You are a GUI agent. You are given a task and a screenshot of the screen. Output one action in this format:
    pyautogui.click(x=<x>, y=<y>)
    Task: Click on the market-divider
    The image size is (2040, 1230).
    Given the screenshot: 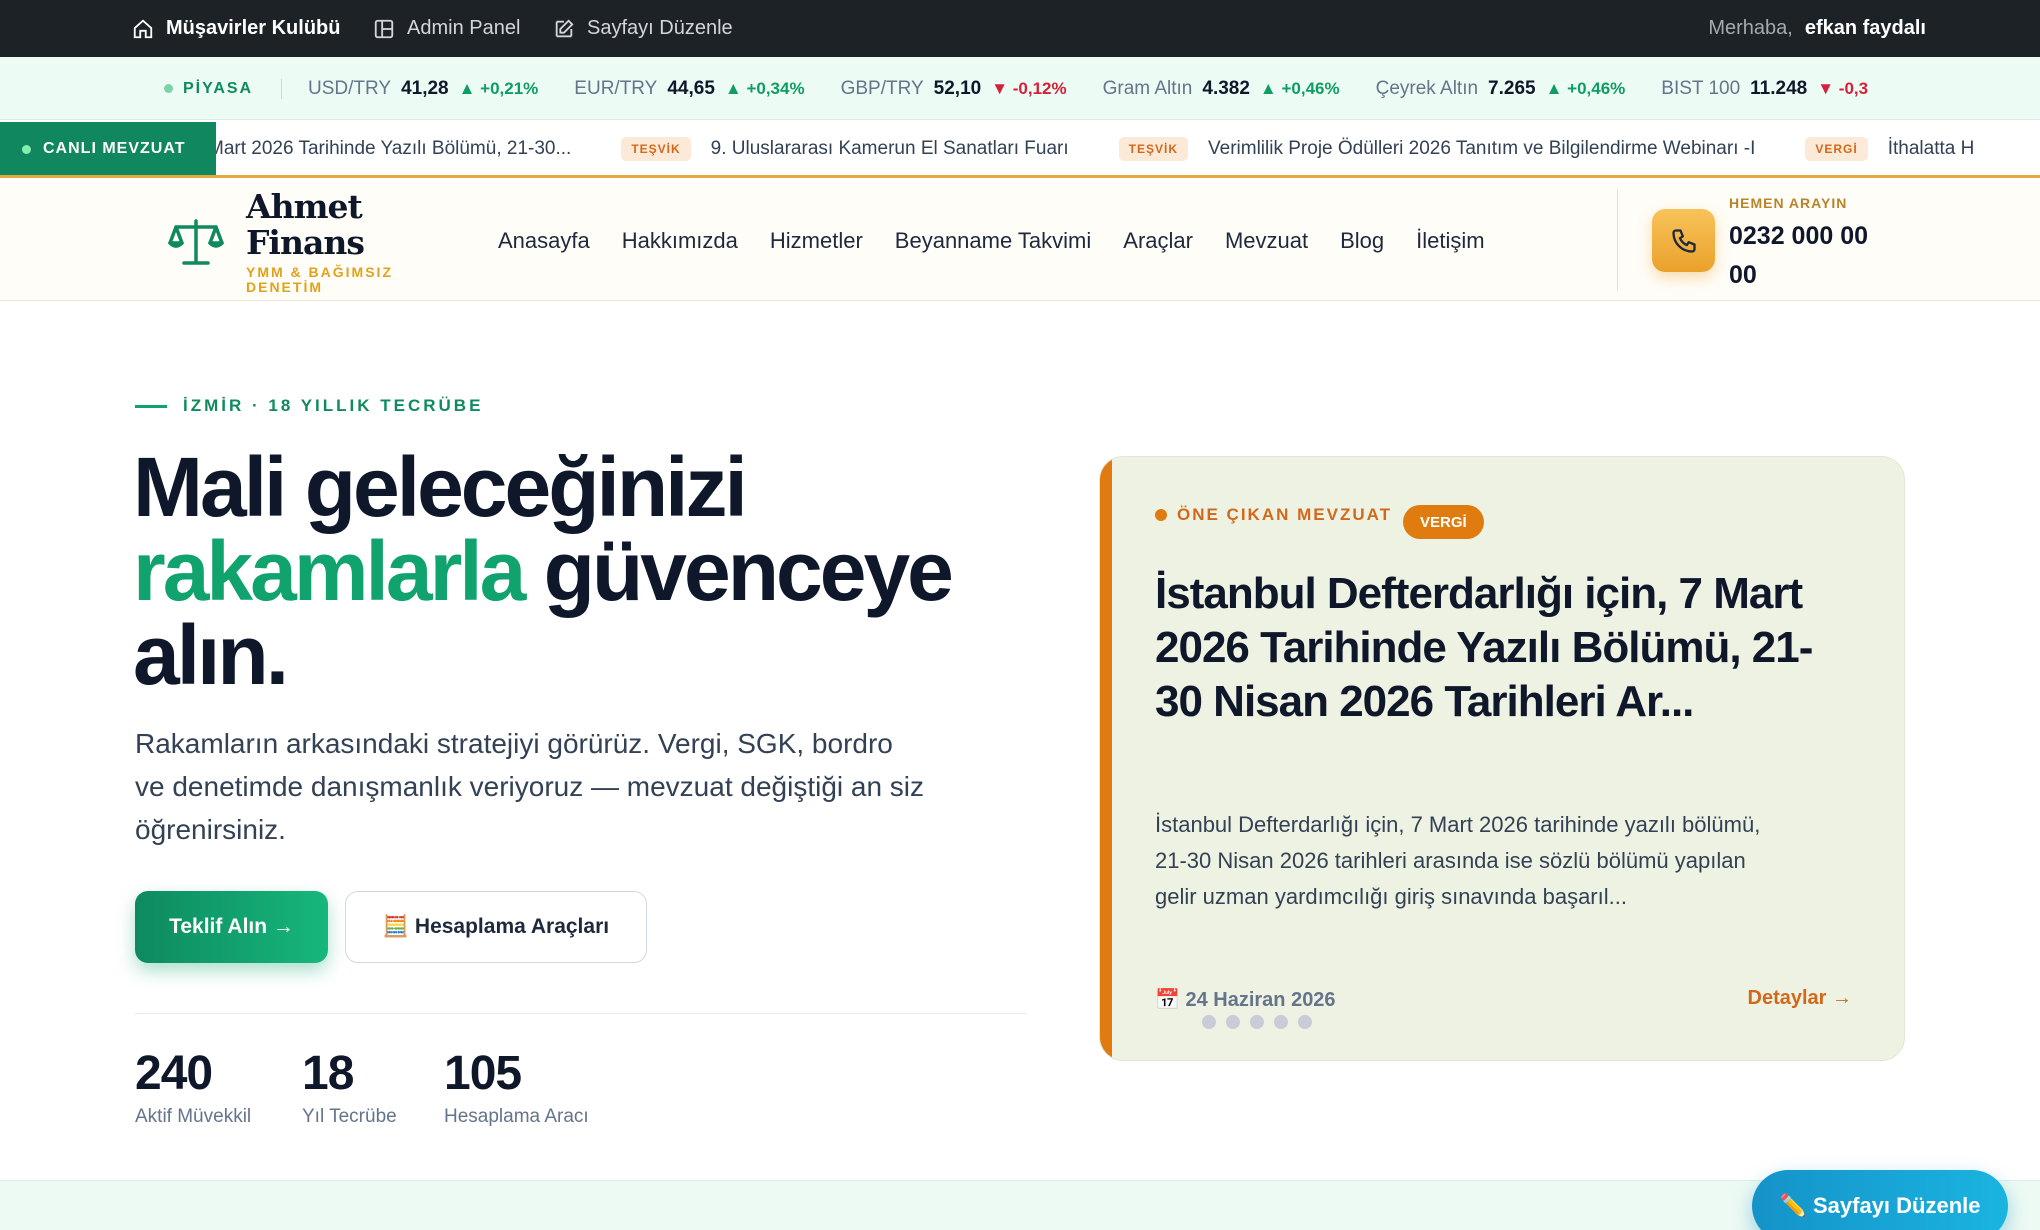 What is the action you would take?
    pyautogui.click(x=281, y=89)
    